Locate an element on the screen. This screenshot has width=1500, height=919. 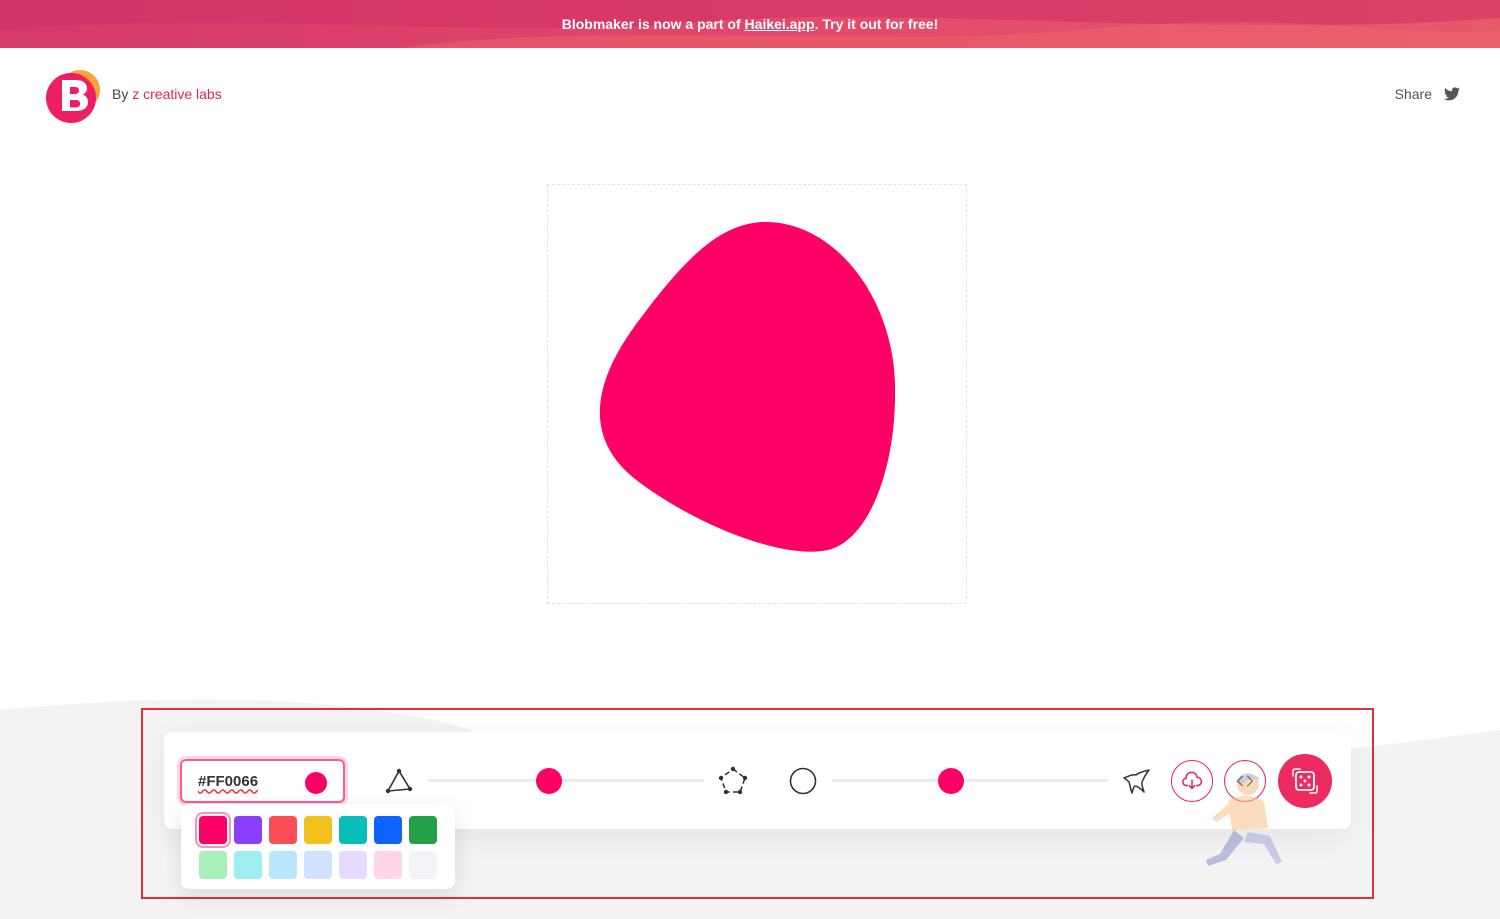
haikei-link: Haikei.app is located at coordinates (780, 24).